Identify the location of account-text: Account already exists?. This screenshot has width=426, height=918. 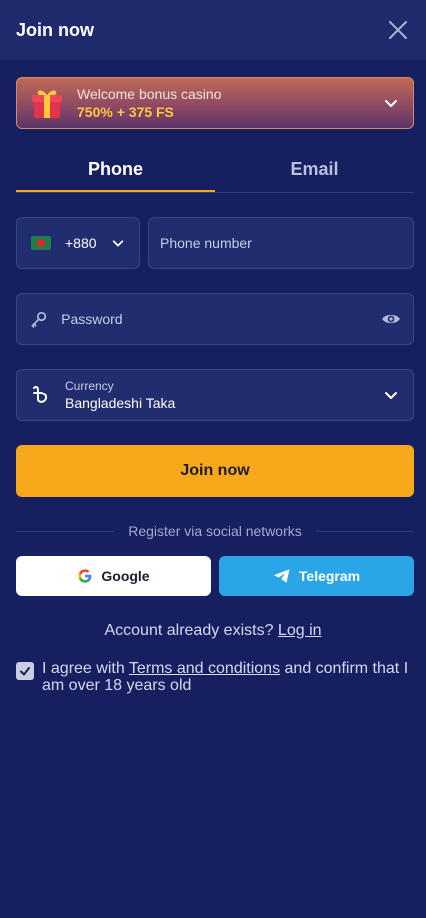
(189, 630).